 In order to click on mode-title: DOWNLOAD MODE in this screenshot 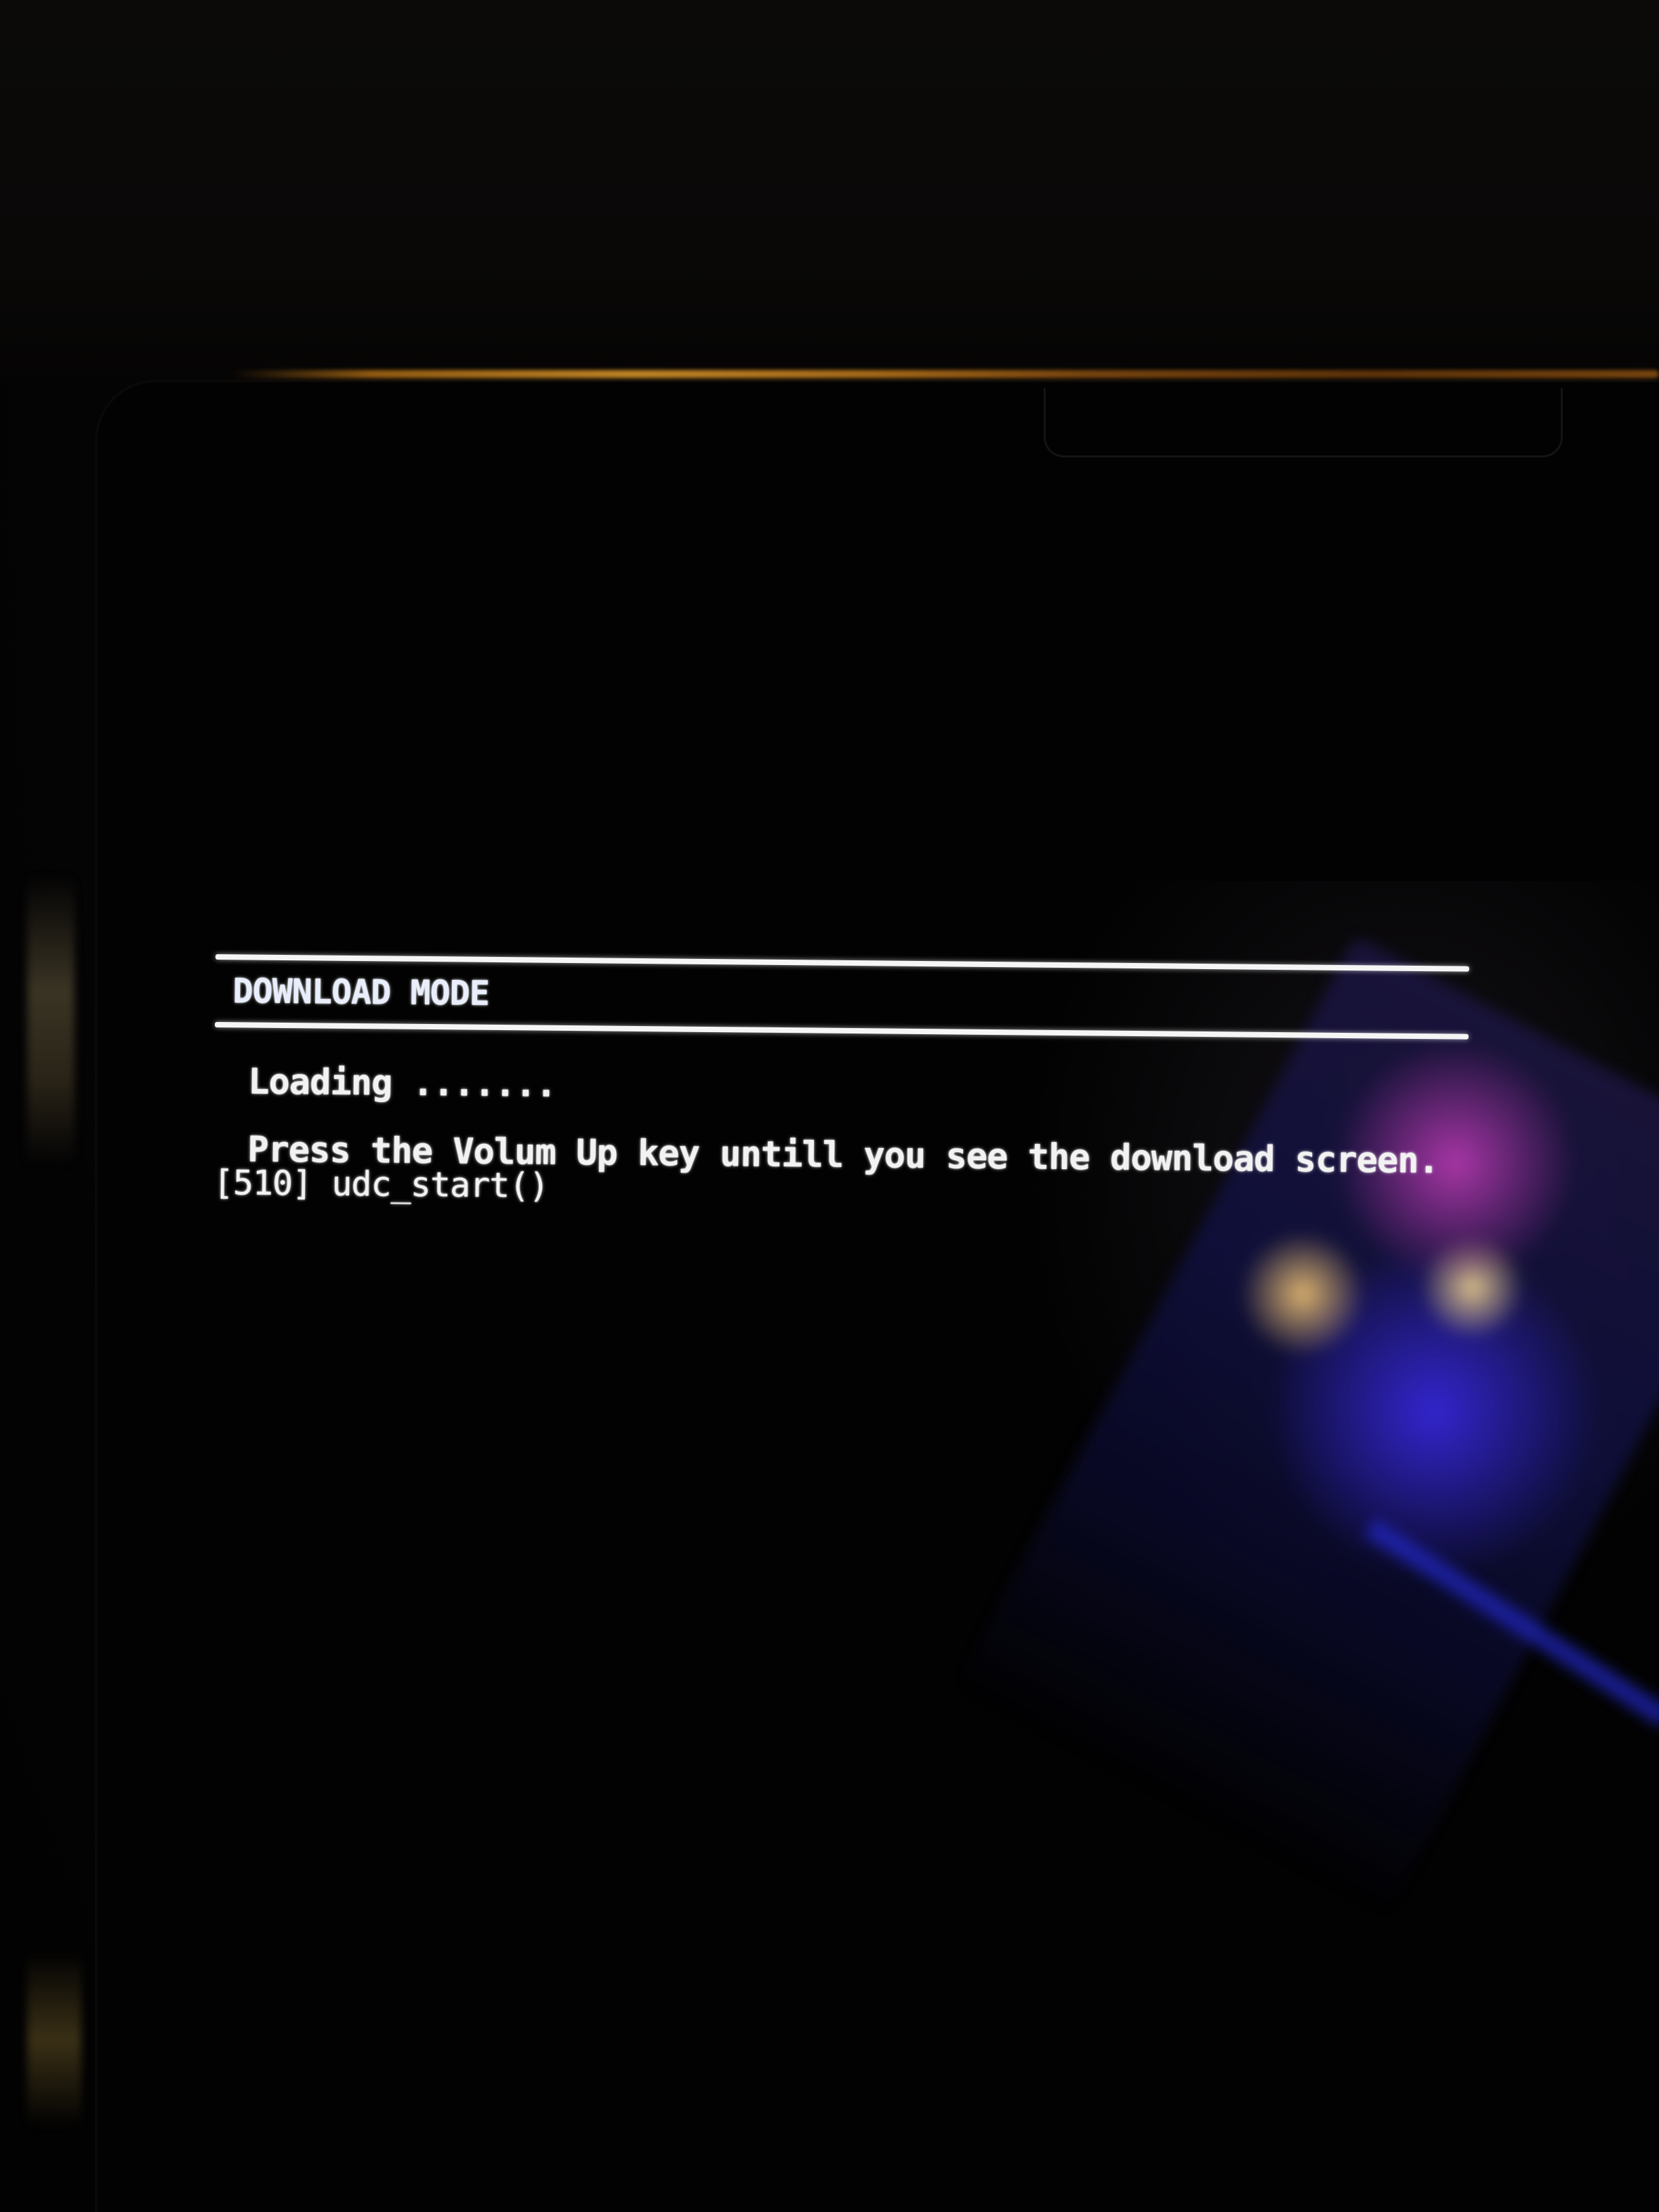, I will do `click(361, 992)`.